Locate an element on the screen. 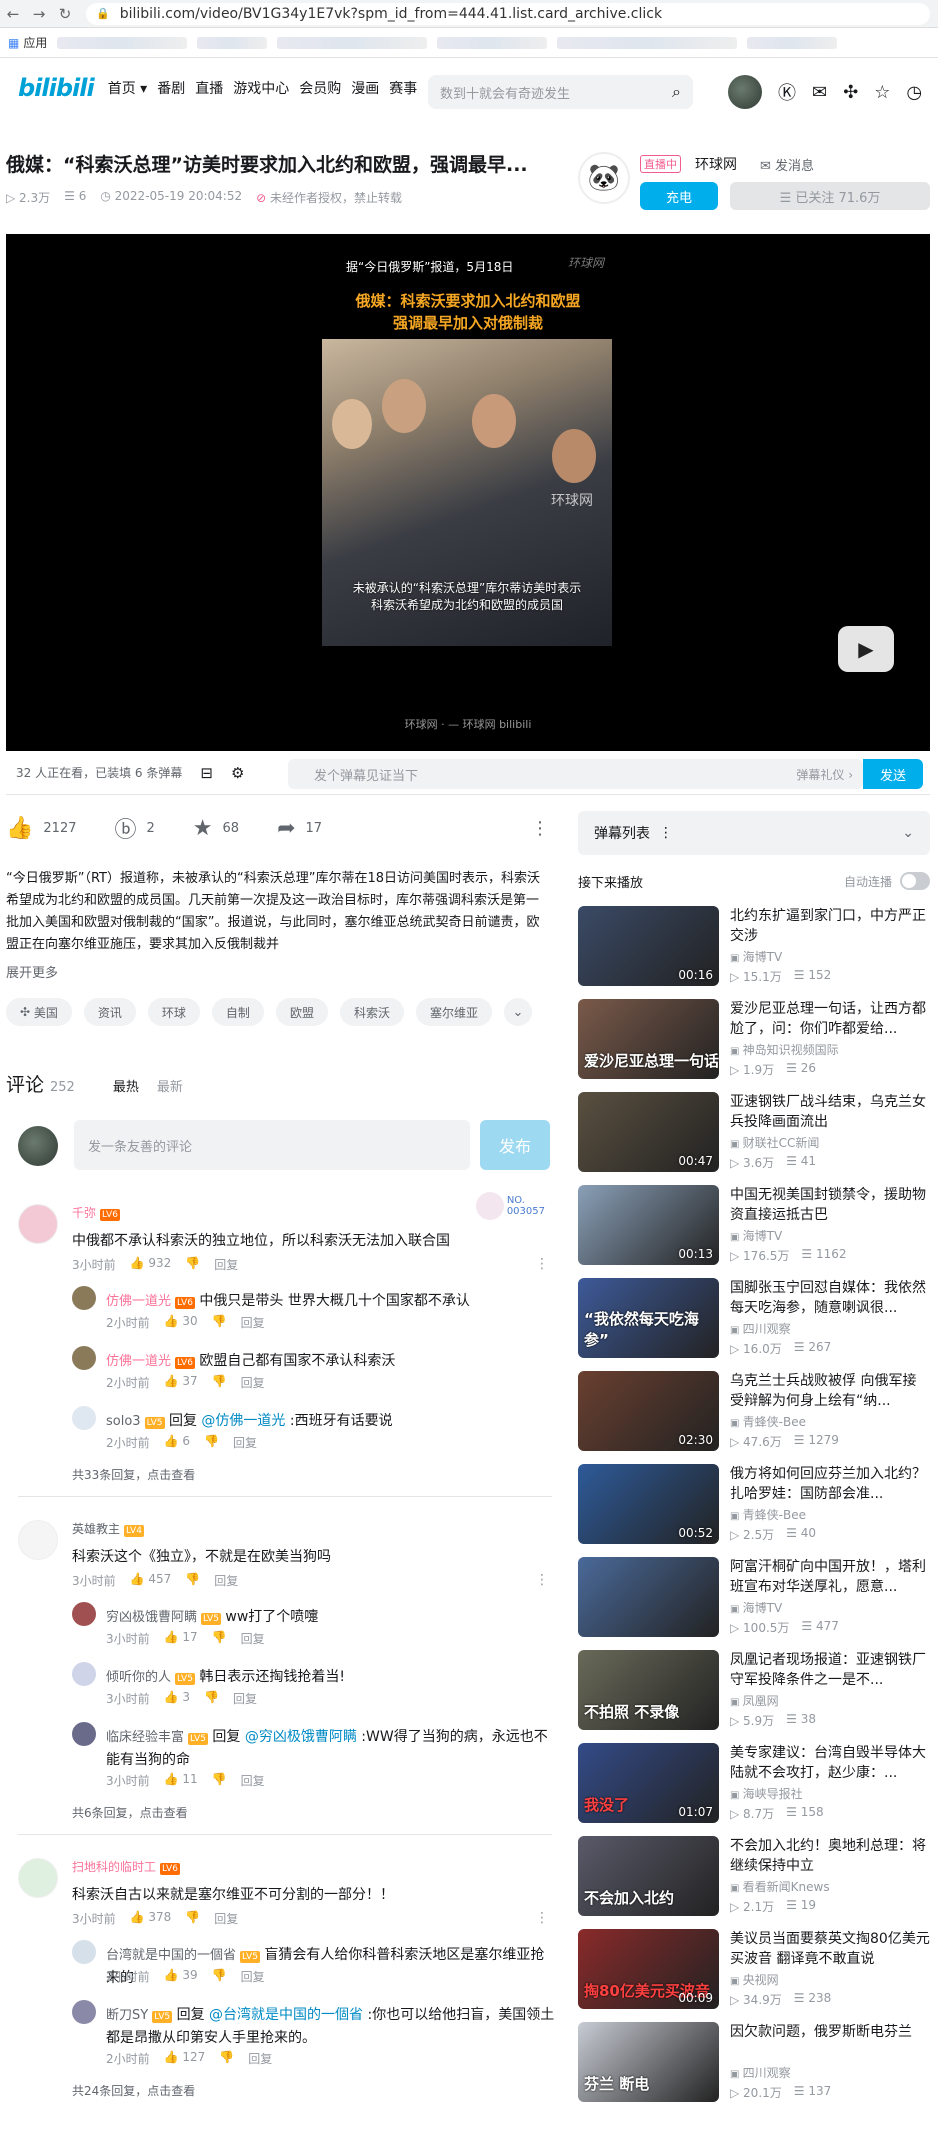 Image resolution: width=938 pixels, height=2137 pixels. recommended-uploader: 凤凰网 is located at coordinates (754, 1700).